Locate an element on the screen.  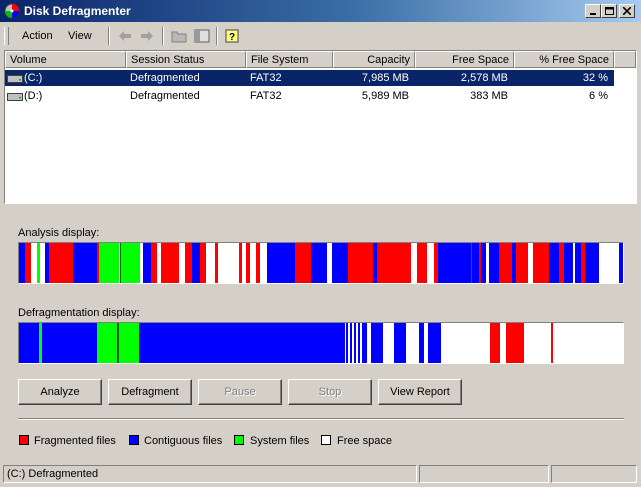
column-header-session-status: Session Status is located at coordinates (186, 59).